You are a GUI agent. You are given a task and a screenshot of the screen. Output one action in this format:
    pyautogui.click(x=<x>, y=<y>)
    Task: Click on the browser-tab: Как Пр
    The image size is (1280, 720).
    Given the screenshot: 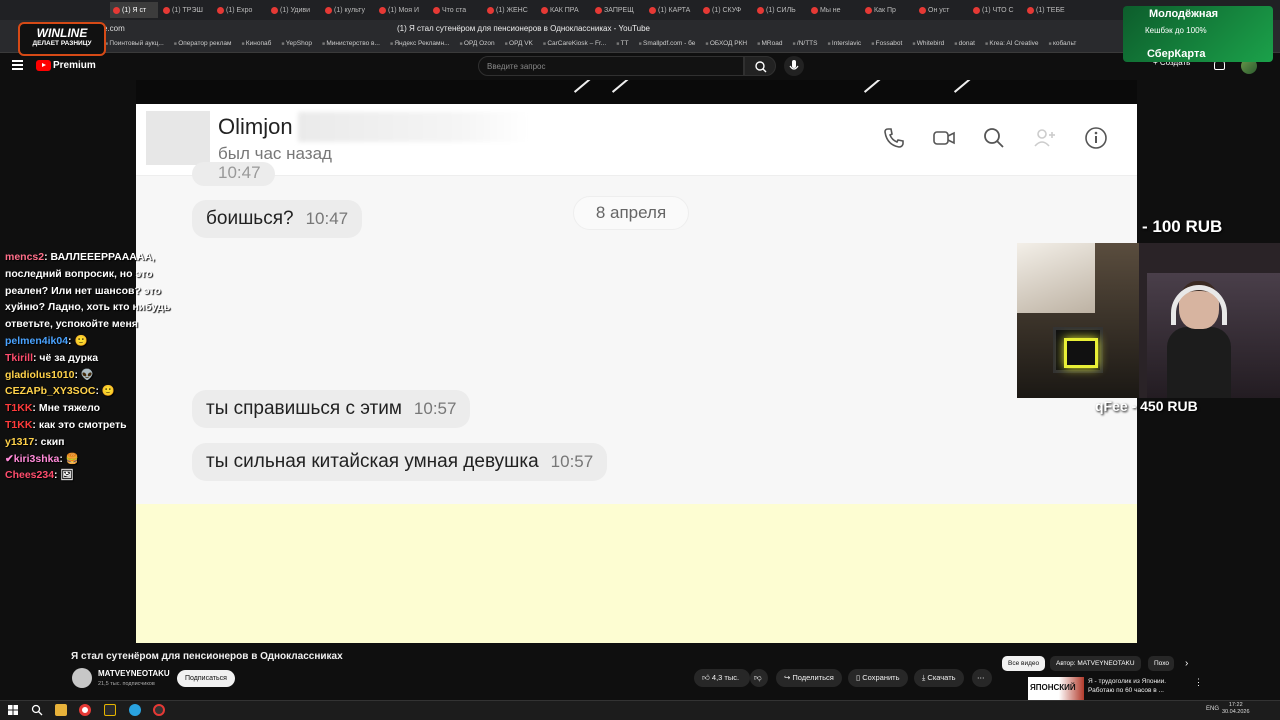 What is the action you would take?
    pyautogui.click(x=888, y=10)
    